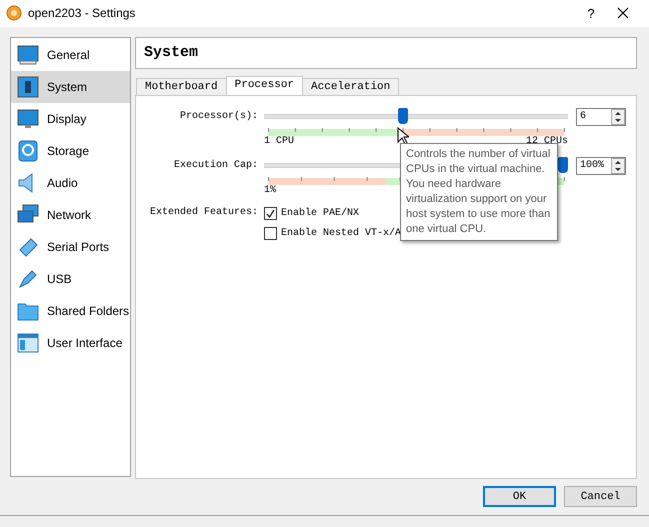  What do you see at coordinates (218, 116) in the screenshot?
I see `field-label: Processor(s):` at bounding box center [218, 116].